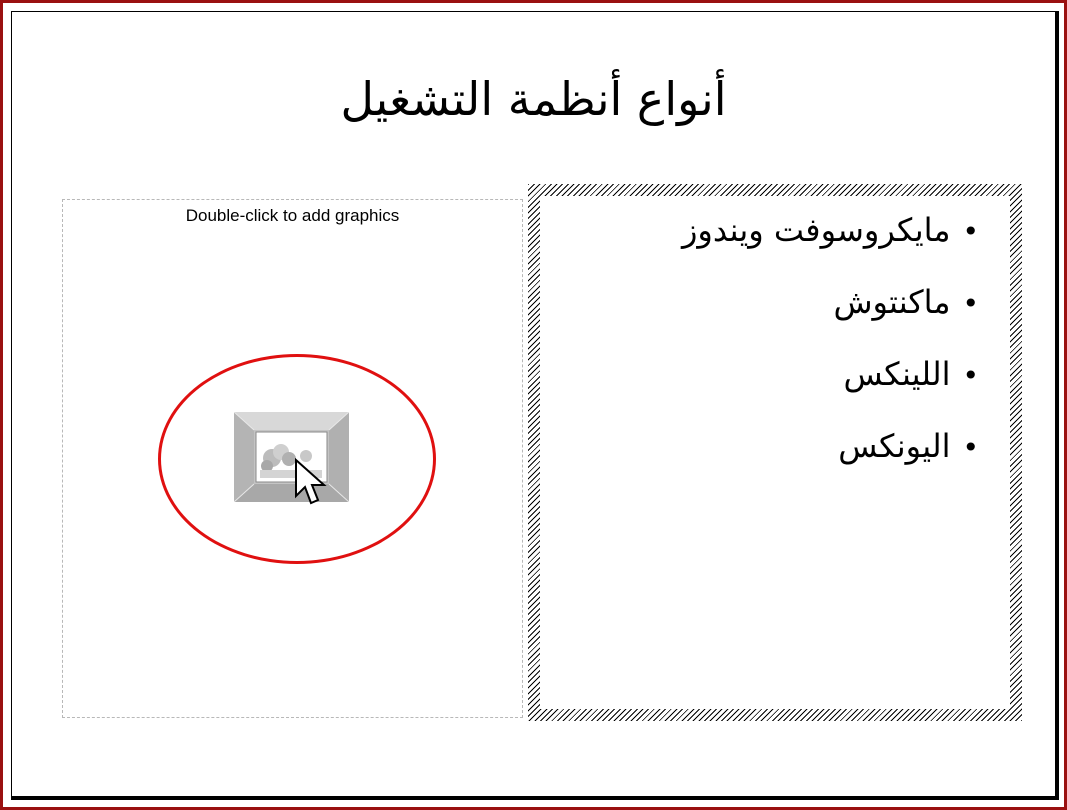  I want to click on bullet-item: • مايكروسوفت ويندوز, so click(830, 246).